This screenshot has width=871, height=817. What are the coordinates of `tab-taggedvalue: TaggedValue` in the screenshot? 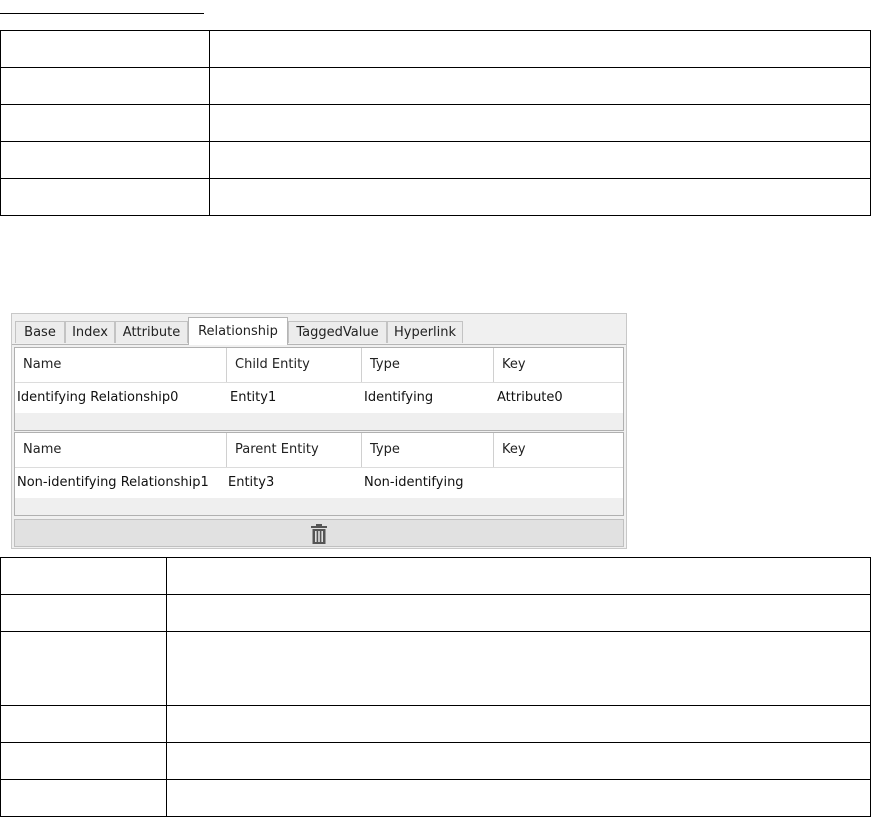 It's located at (337, 332).